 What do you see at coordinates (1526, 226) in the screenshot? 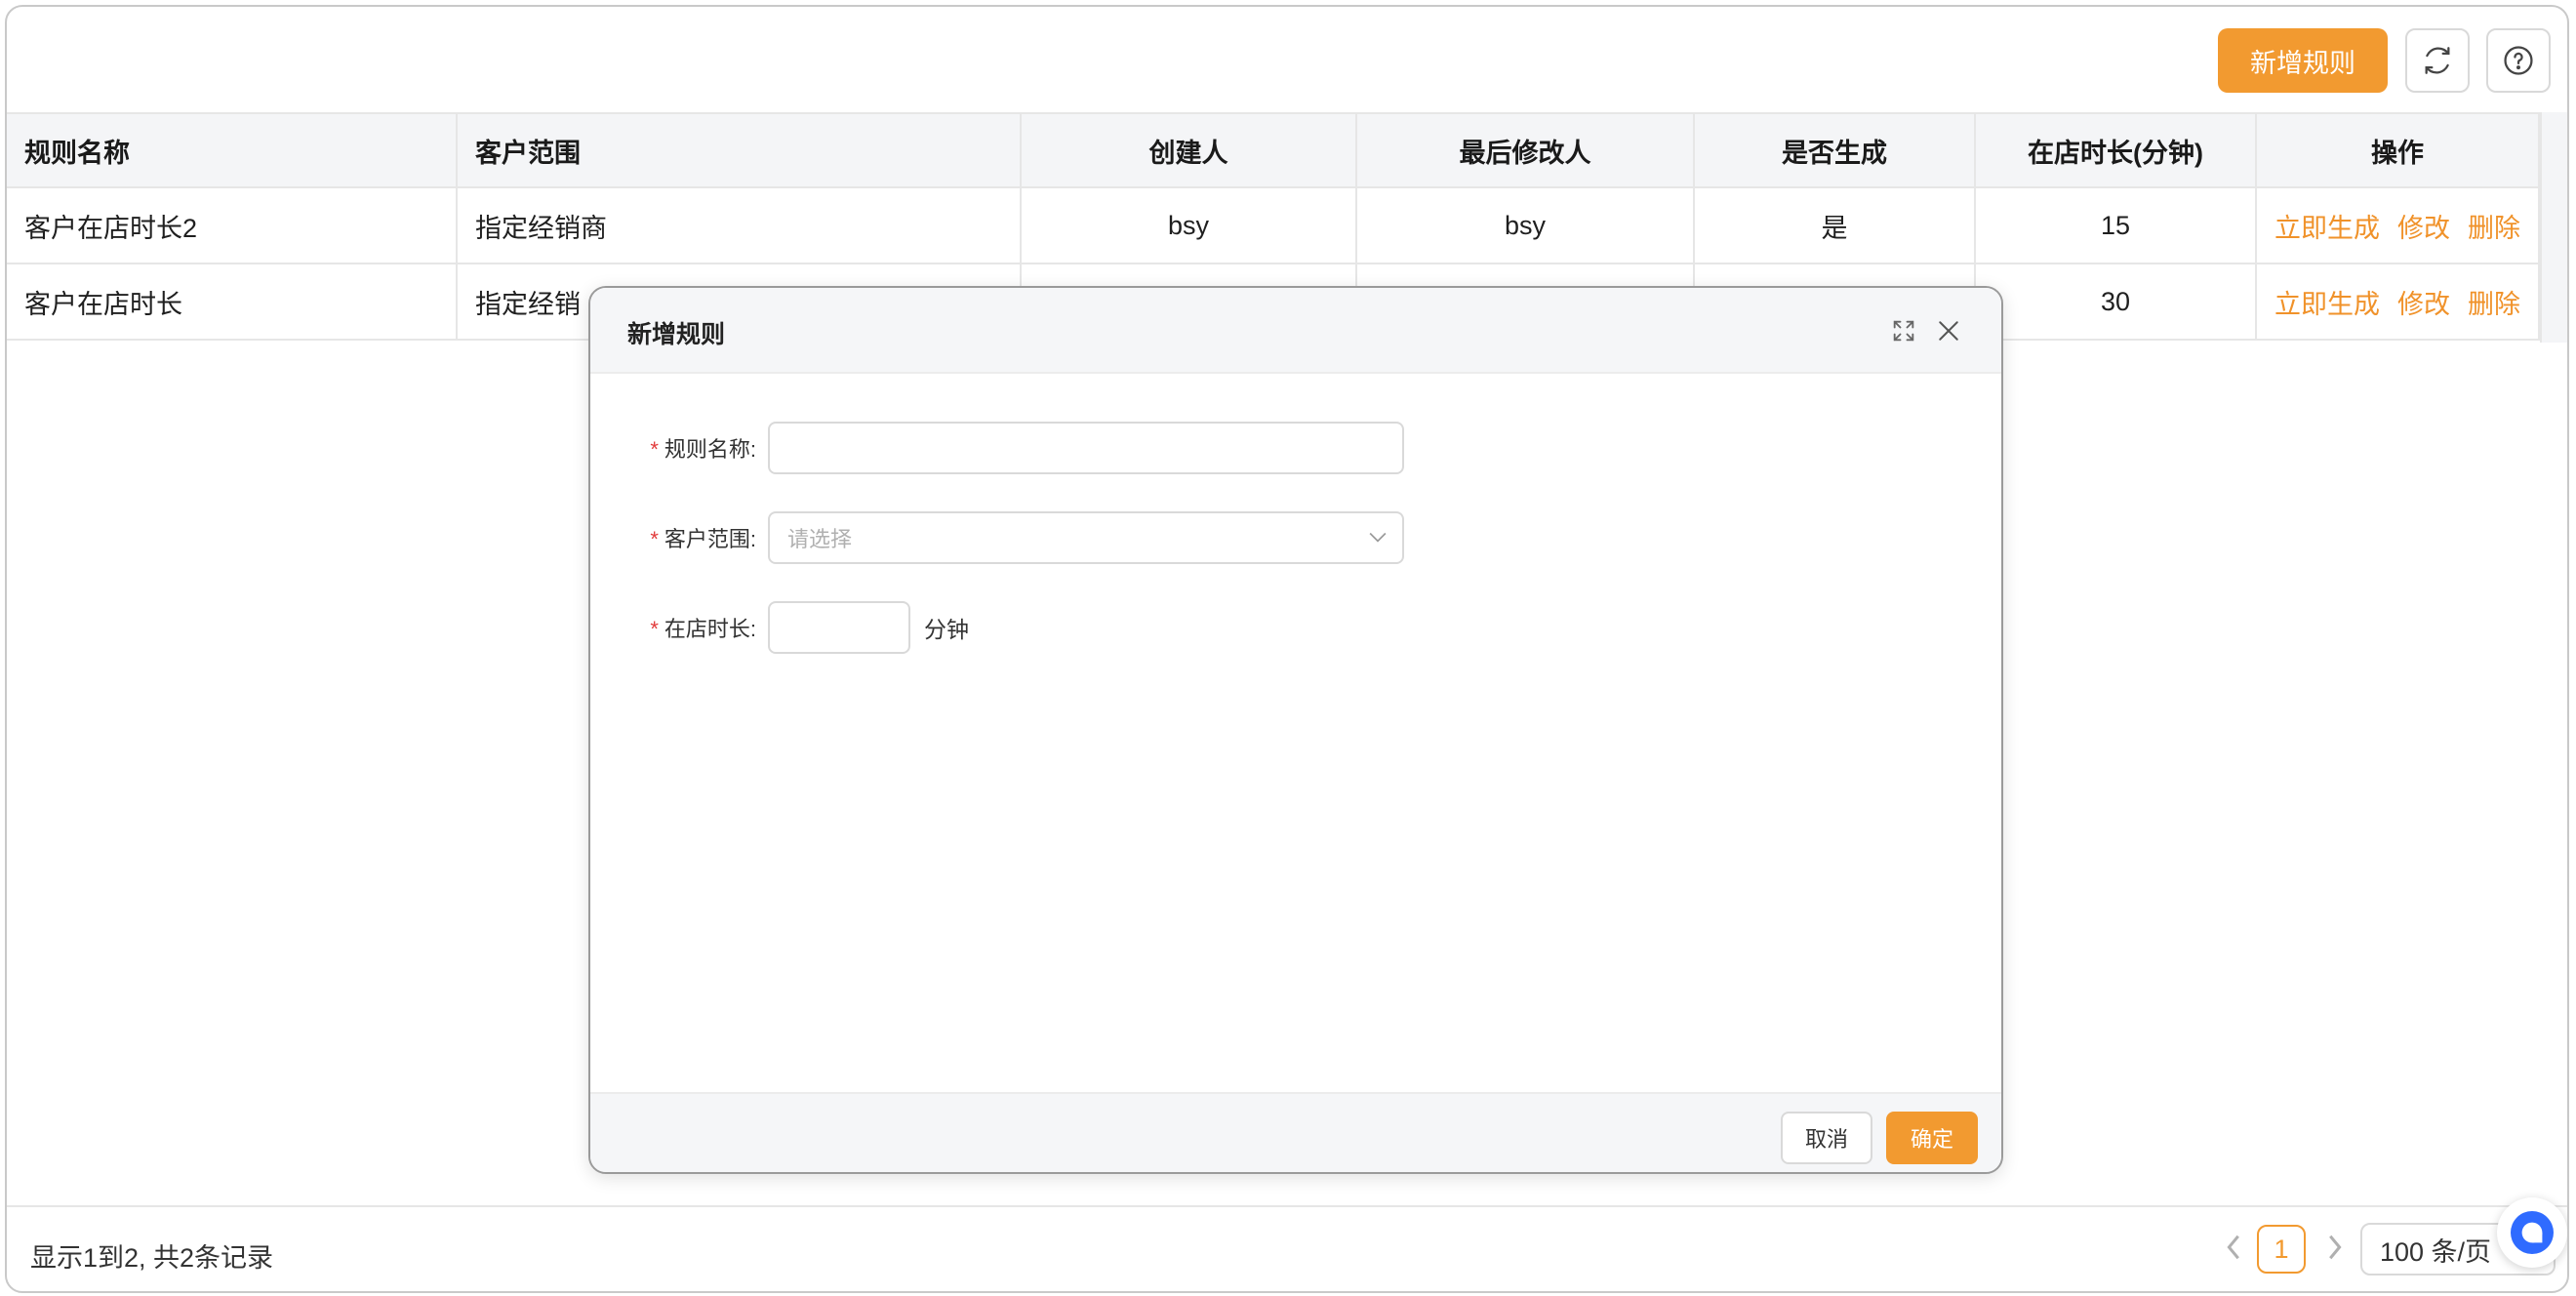
I see `cell-last-modifier: bsy` at bounding box center [1526, 226].